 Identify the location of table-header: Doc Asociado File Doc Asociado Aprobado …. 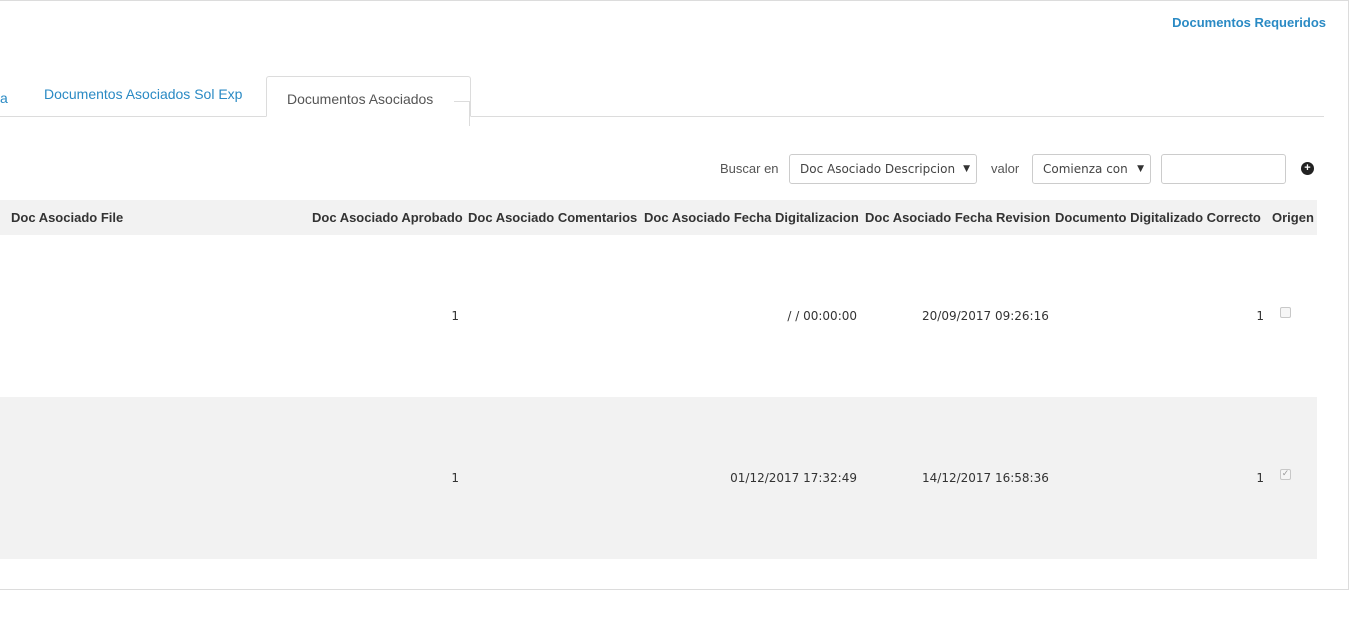
(658, 217).